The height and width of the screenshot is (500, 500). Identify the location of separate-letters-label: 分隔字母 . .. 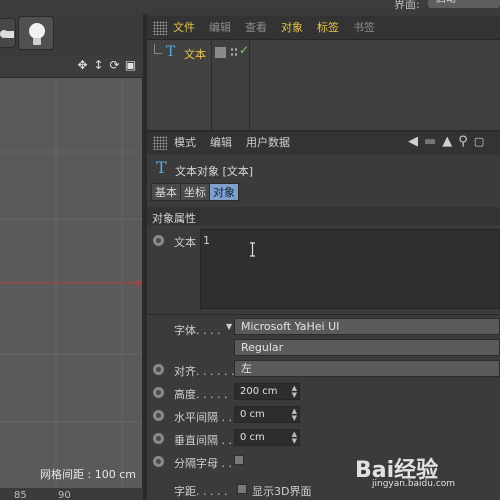
(203, 463).